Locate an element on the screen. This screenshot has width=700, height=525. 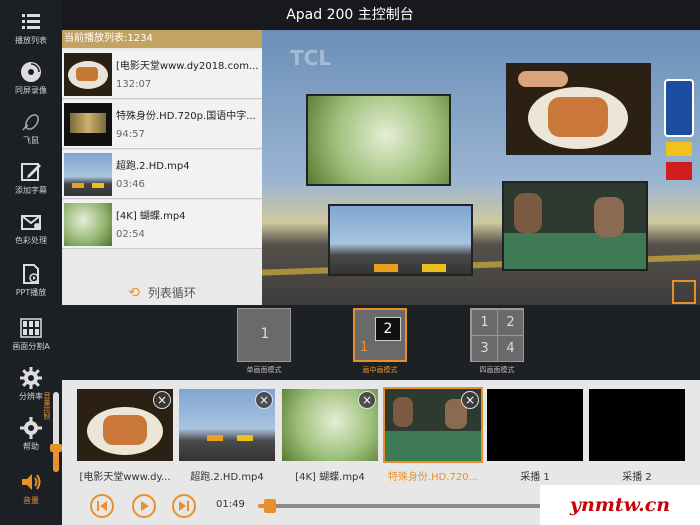
ppt-icon is located at coordinates (31, 274).